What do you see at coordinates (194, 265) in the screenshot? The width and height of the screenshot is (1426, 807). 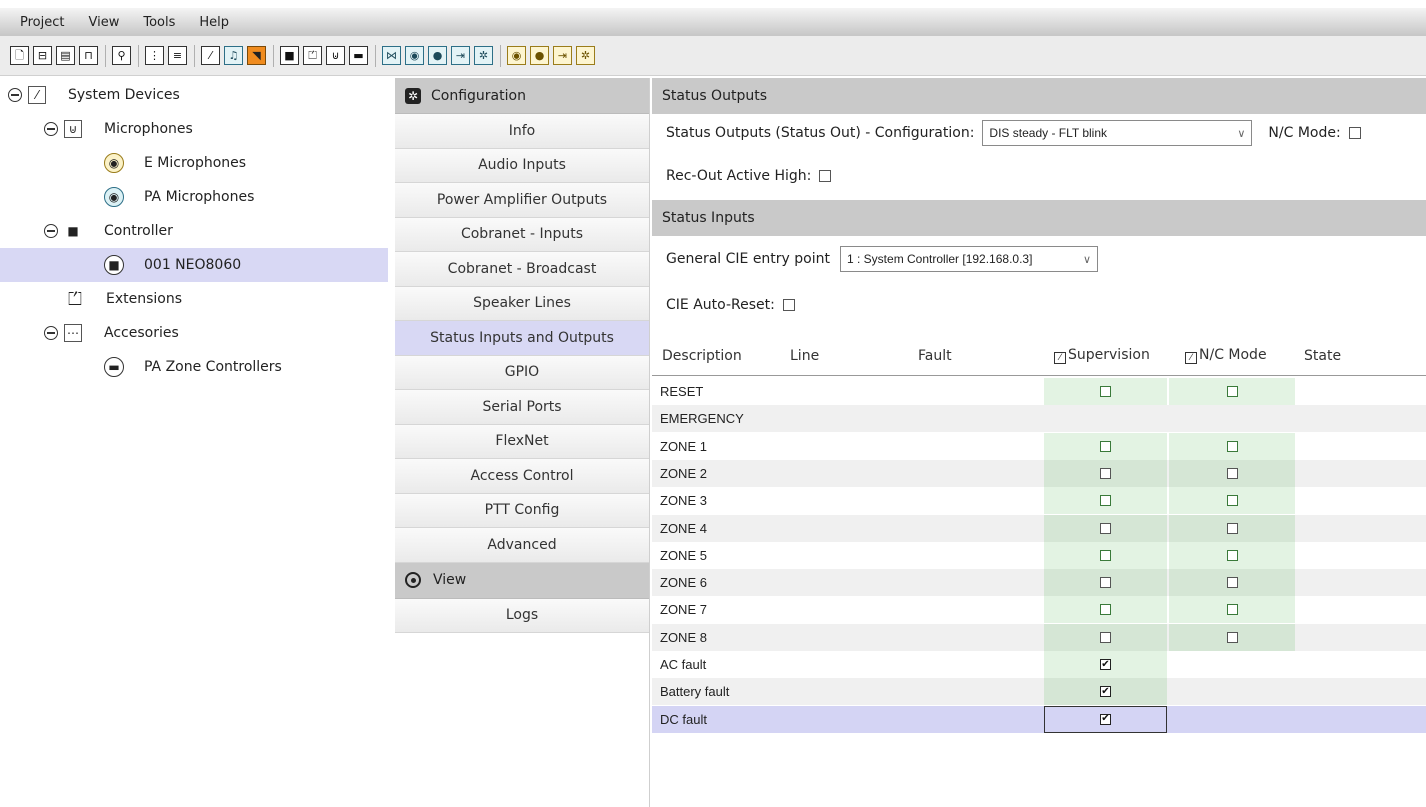 I see `tree-item-neo8060: ■ 001 NEO8060` at bounding box center [194, 265].